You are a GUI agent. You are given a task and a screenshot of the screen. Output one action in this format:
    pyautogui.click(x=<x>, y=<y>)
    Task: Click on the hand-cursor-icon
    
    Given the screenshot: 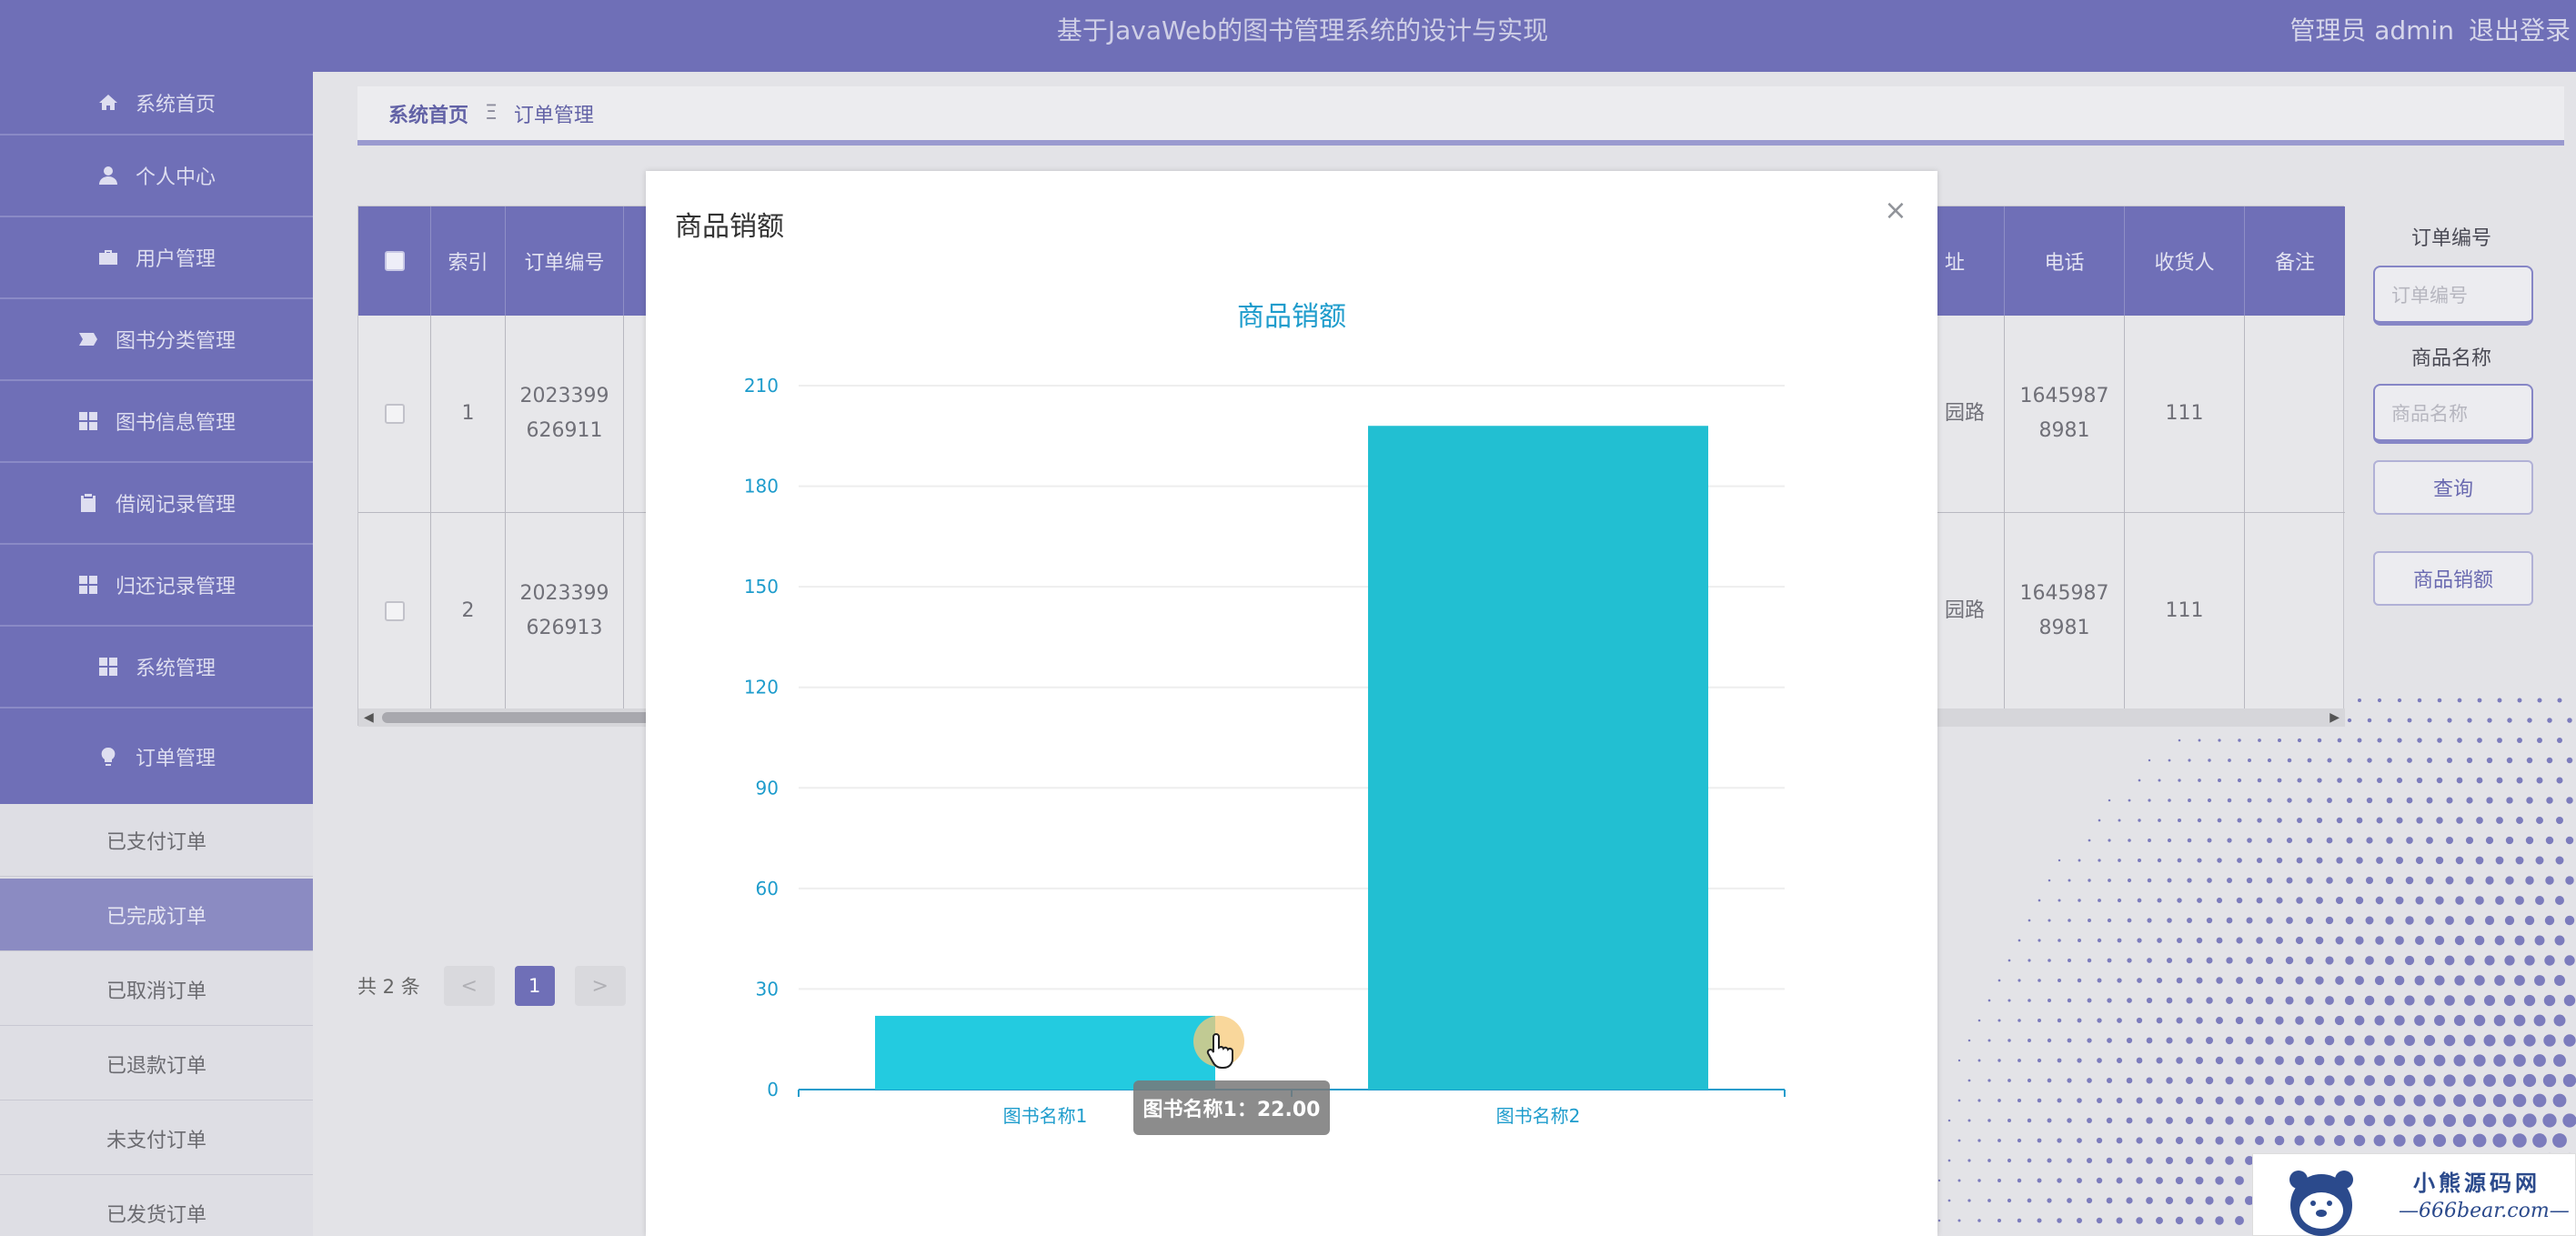 What is the action you would take?
    pyautogui.click(x=1219, y=1051)
    